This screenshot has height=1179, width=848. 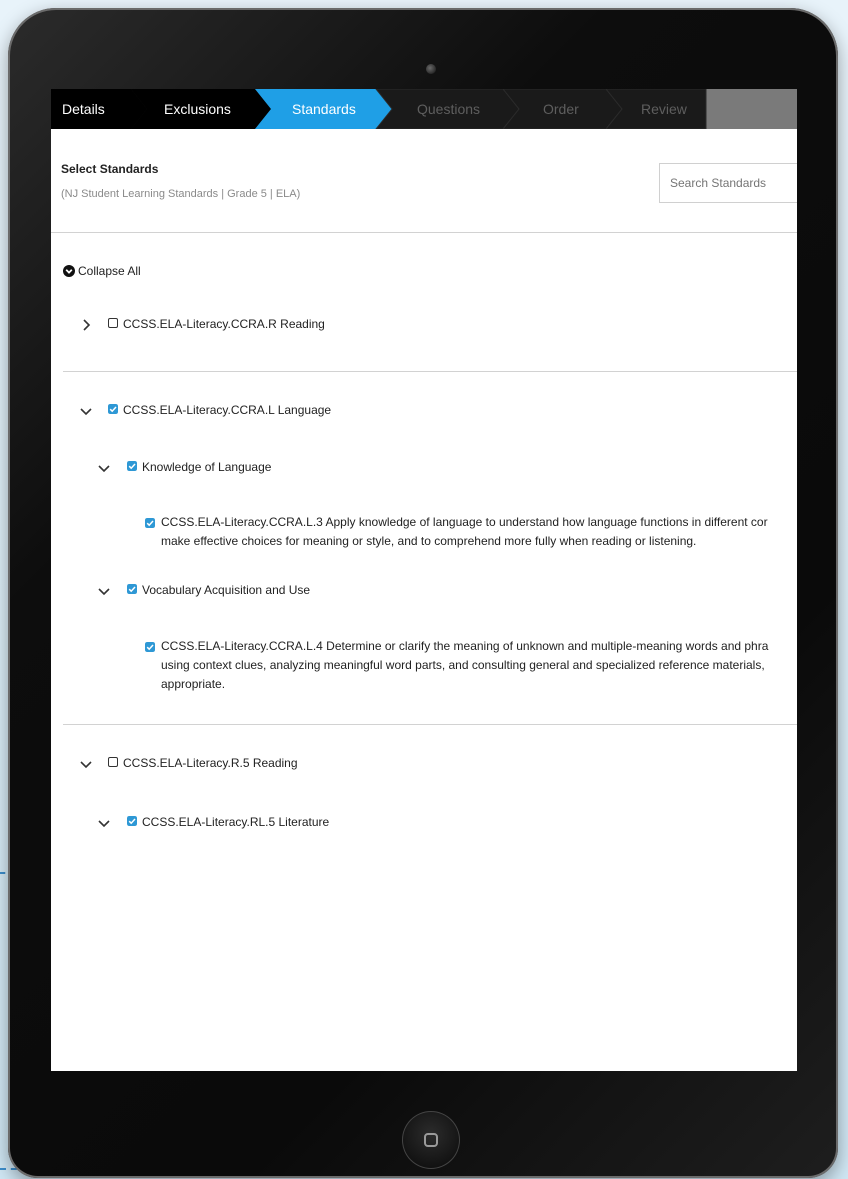 What do you see at coordinates (110, 169) in the screenshot?
I see `page-title: Select Standards` at bounding box center [110, 169].